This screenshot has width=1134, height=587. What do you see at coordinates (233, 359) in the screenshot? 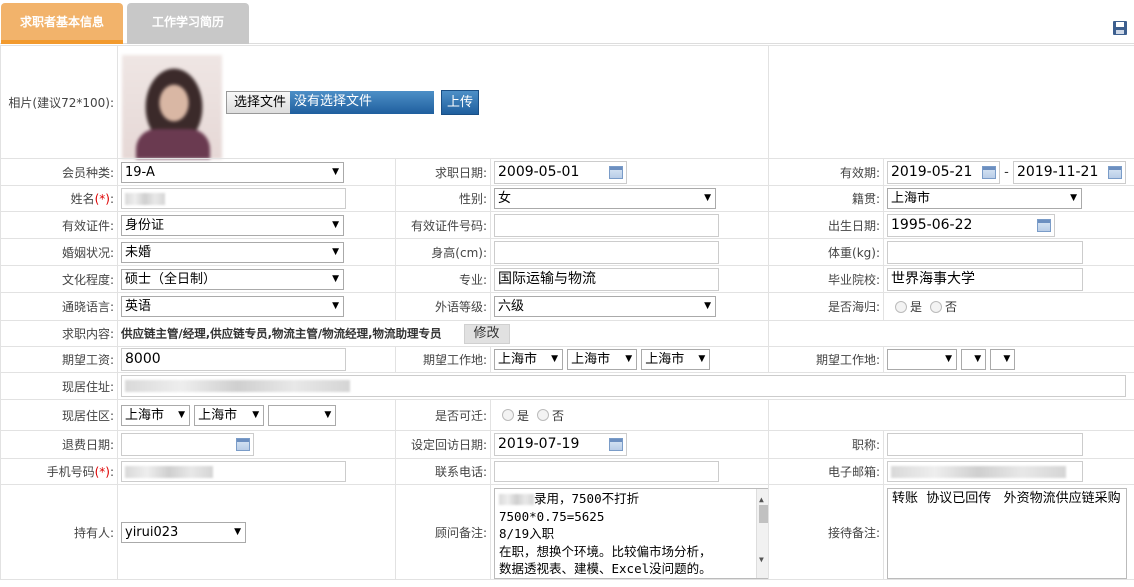
I see `expected-salary-input: 8000` at bounding box center [233, 359].